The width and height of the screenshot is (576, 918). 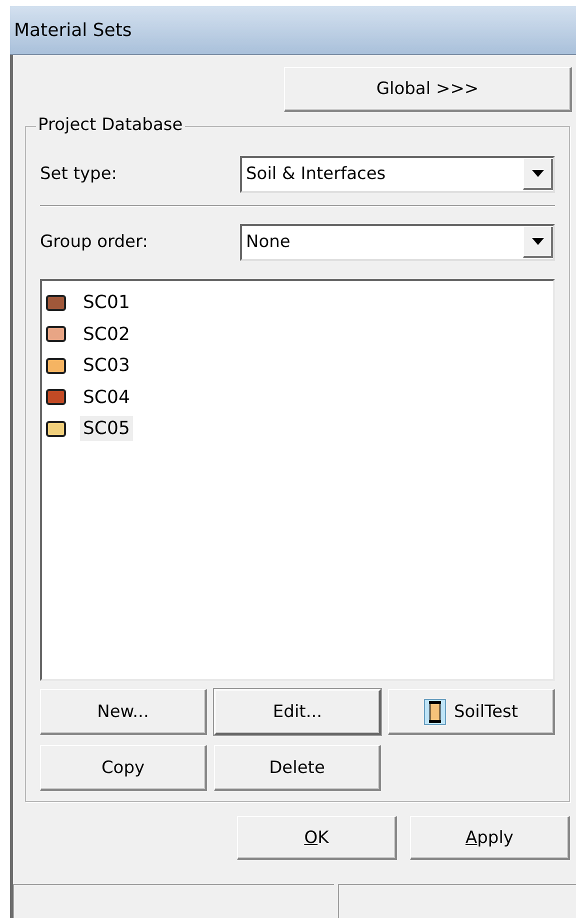 I want to click on group-order-label: Group order:, so click(x=94, y=242).